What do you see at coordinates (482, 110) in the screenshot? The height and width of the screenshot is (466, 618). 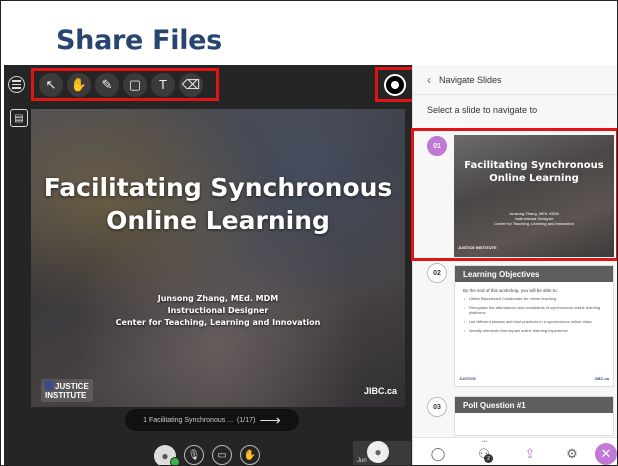 I see `panel-subtitle: Select a slide to navigate to` at bounding box center [482, 110].